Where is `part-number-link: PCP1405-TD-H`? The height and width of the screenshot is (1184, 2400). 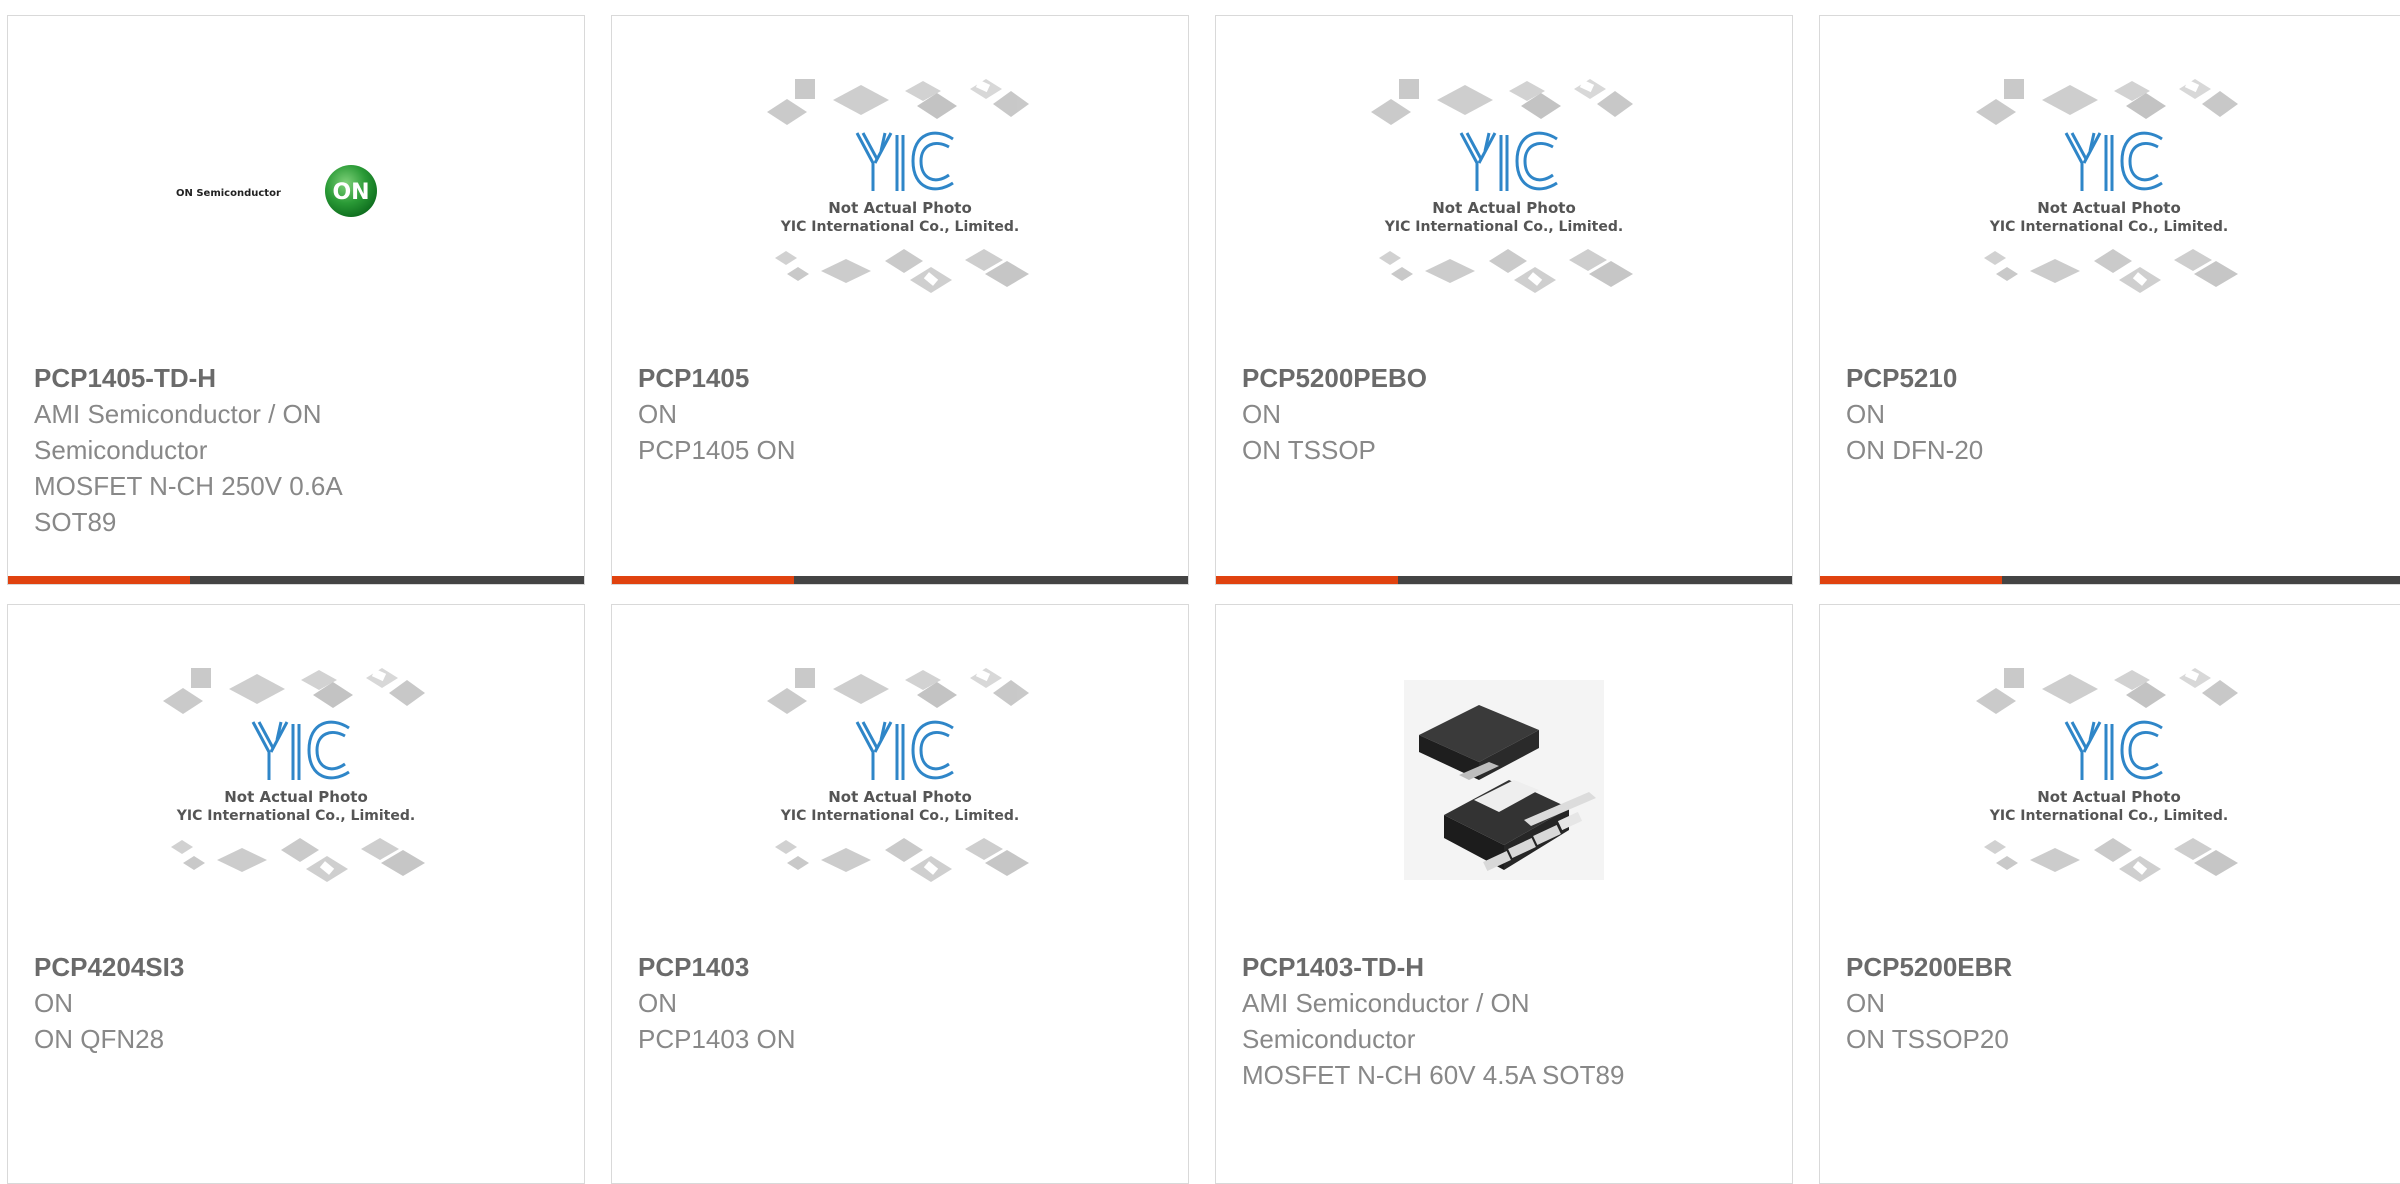
part-number-link: PCP1405-TD-H is located at coordinates (299, 378).